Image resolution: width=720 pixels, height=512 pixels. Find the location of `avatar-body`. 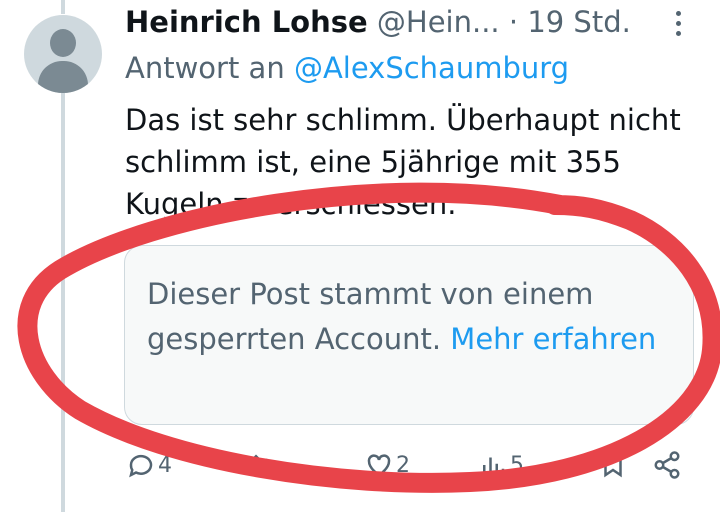

avatar-body is located at coordinates (63, 77).